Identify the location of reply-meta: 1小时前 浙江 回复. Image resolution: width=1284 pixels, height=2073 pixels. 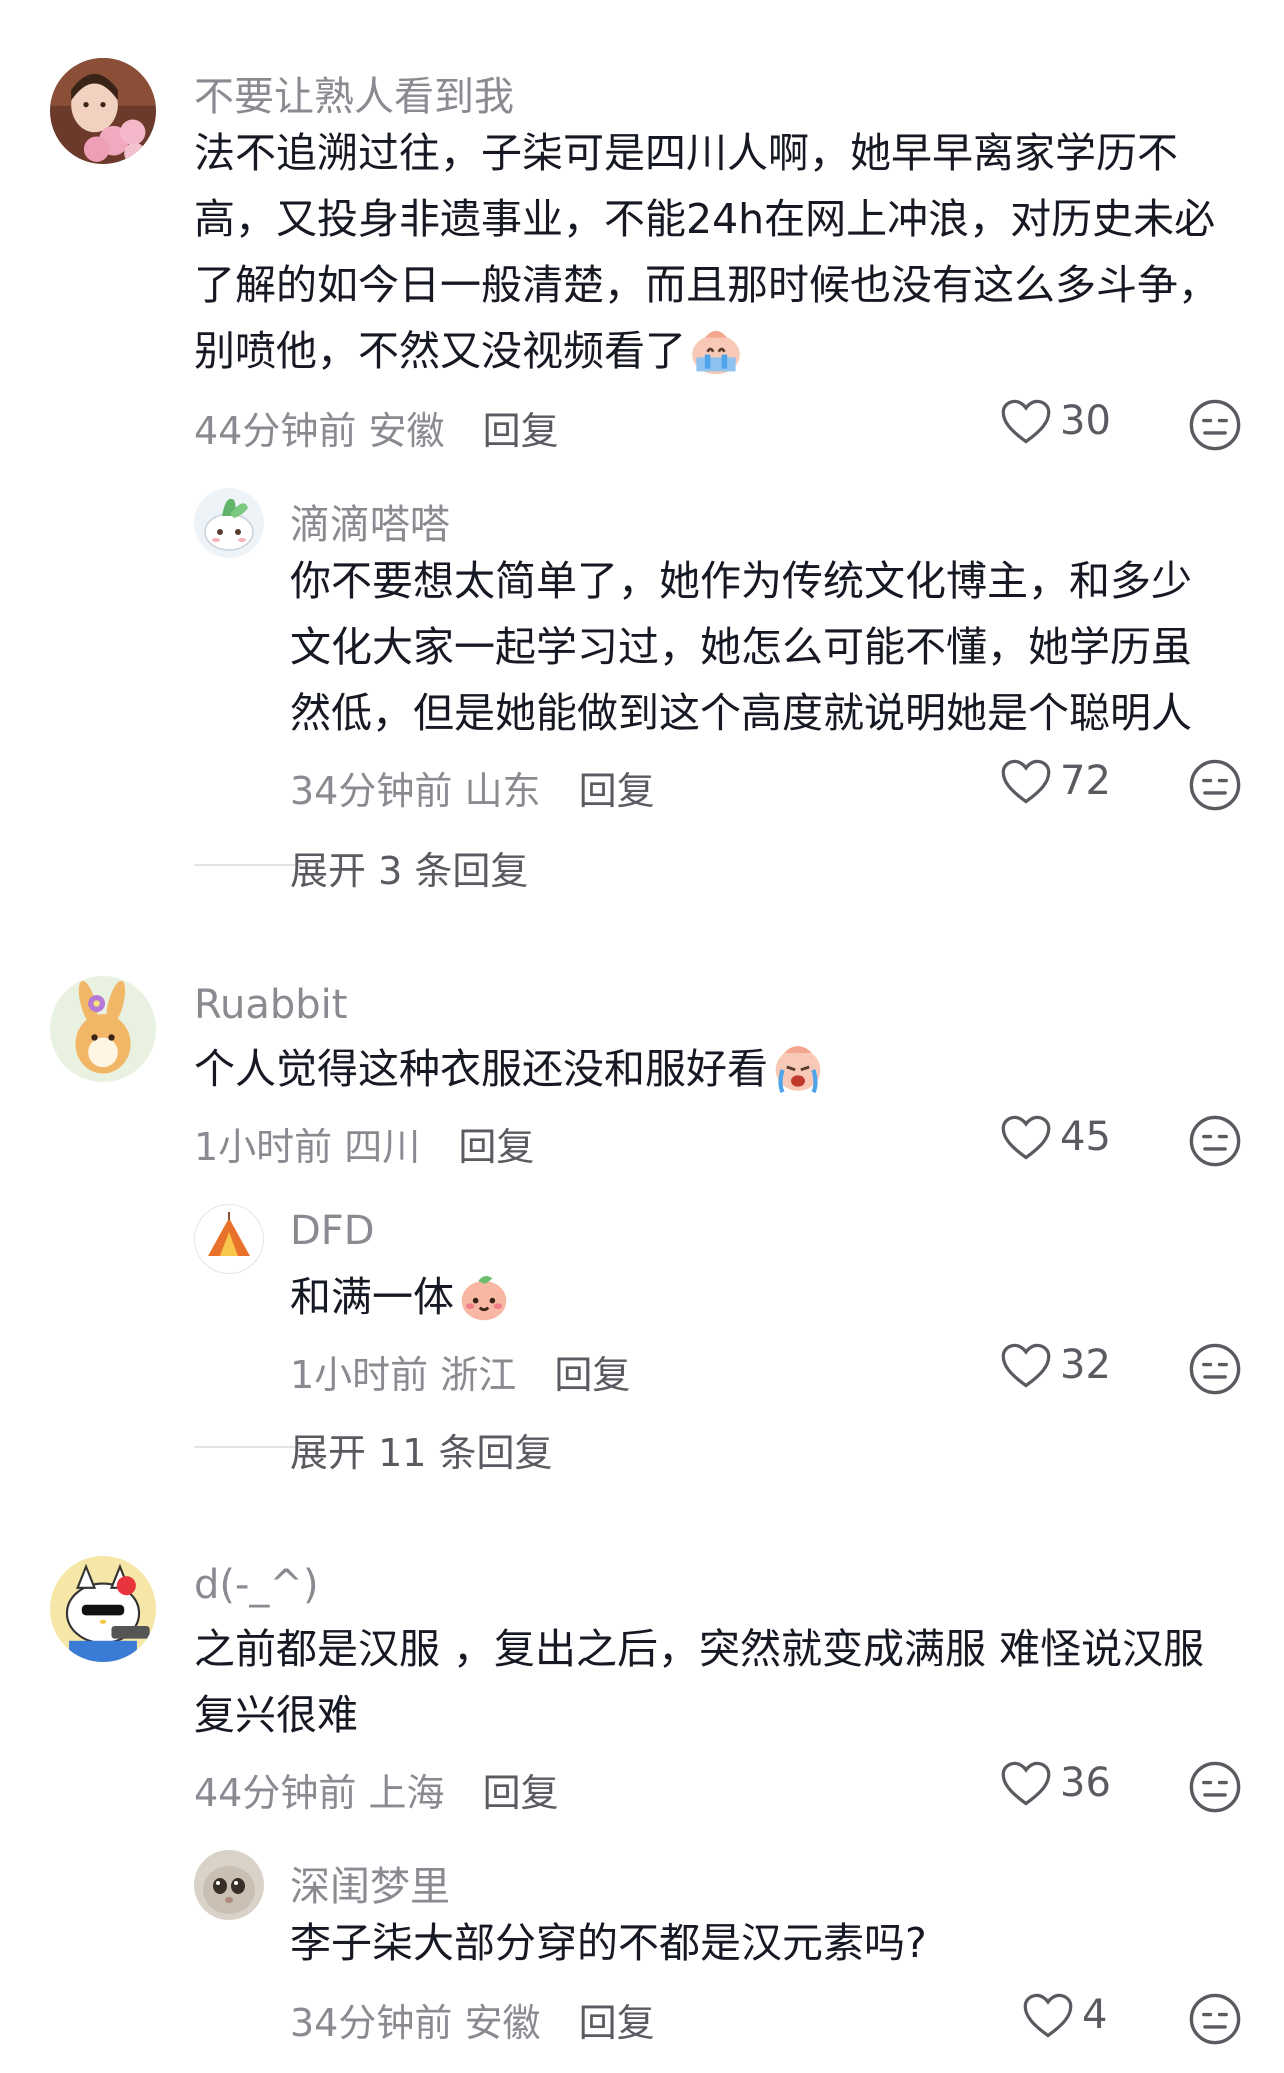
(460, 1371).